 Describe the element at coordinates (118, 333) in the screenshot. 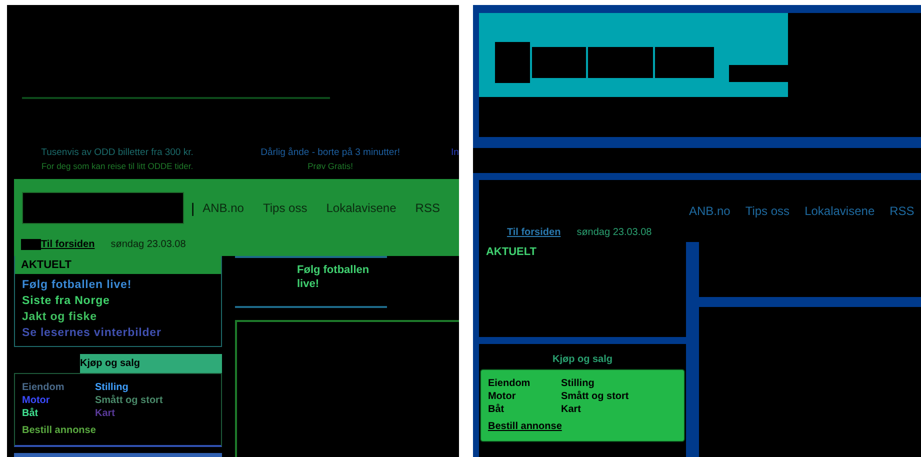

I see `news-link: Se lesernes vinterbilder` at that location.